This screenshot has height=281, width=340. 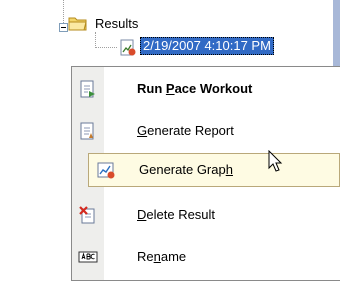 I want to click on tree-item-results: Results, so click(x=116, y=24).